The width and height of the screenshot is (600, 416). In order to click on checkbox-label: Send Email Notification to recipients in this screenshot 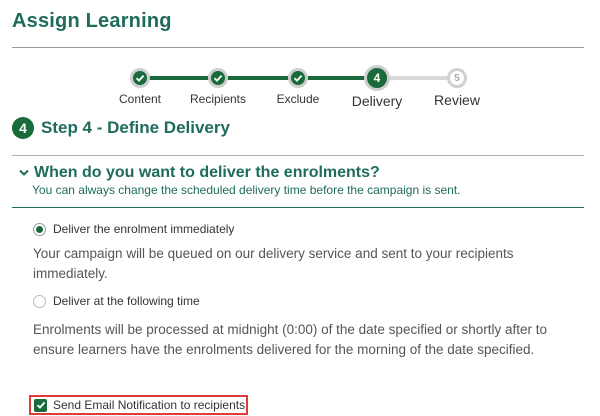, I will do `click(149, 405)`.